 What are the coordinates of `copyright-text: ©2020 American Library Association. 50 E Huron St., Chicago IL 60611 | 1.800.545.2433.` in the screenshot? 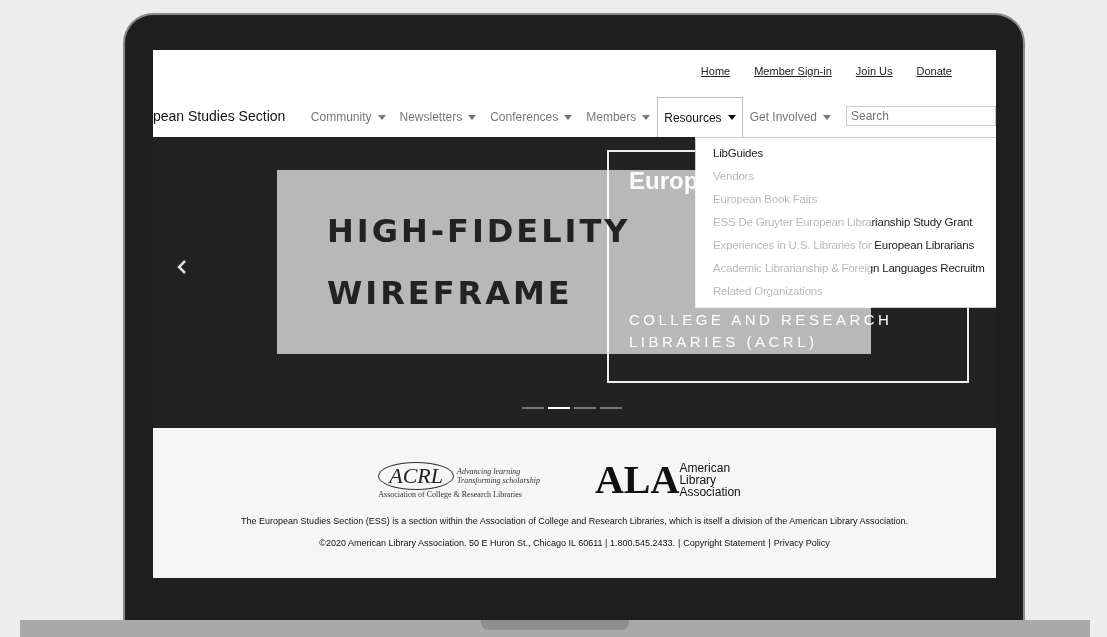 It's located at (497, 543).